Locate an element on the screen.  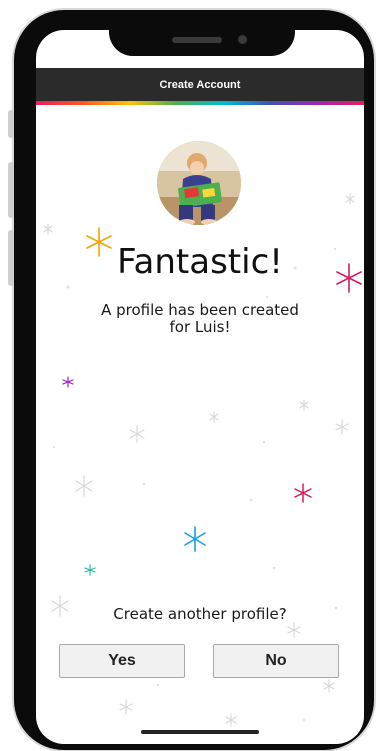
app-header: Create Account is located at coordinates (200, 84).